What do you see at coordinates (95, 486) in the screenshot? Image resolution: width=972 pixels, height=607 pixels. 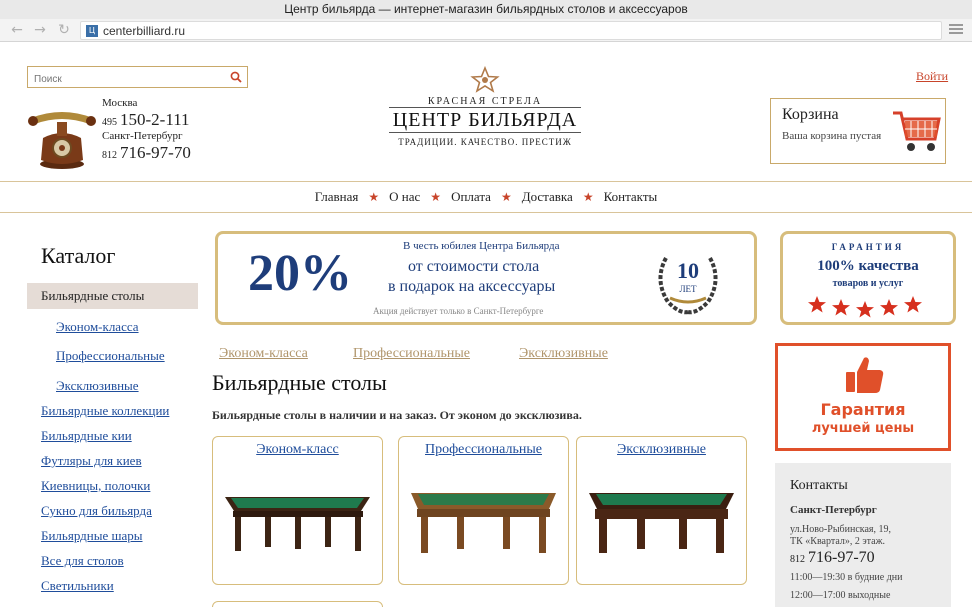 I see `sidebar-item-cue-racks: Киевницы, полочки` at bounding box center [95, 486].